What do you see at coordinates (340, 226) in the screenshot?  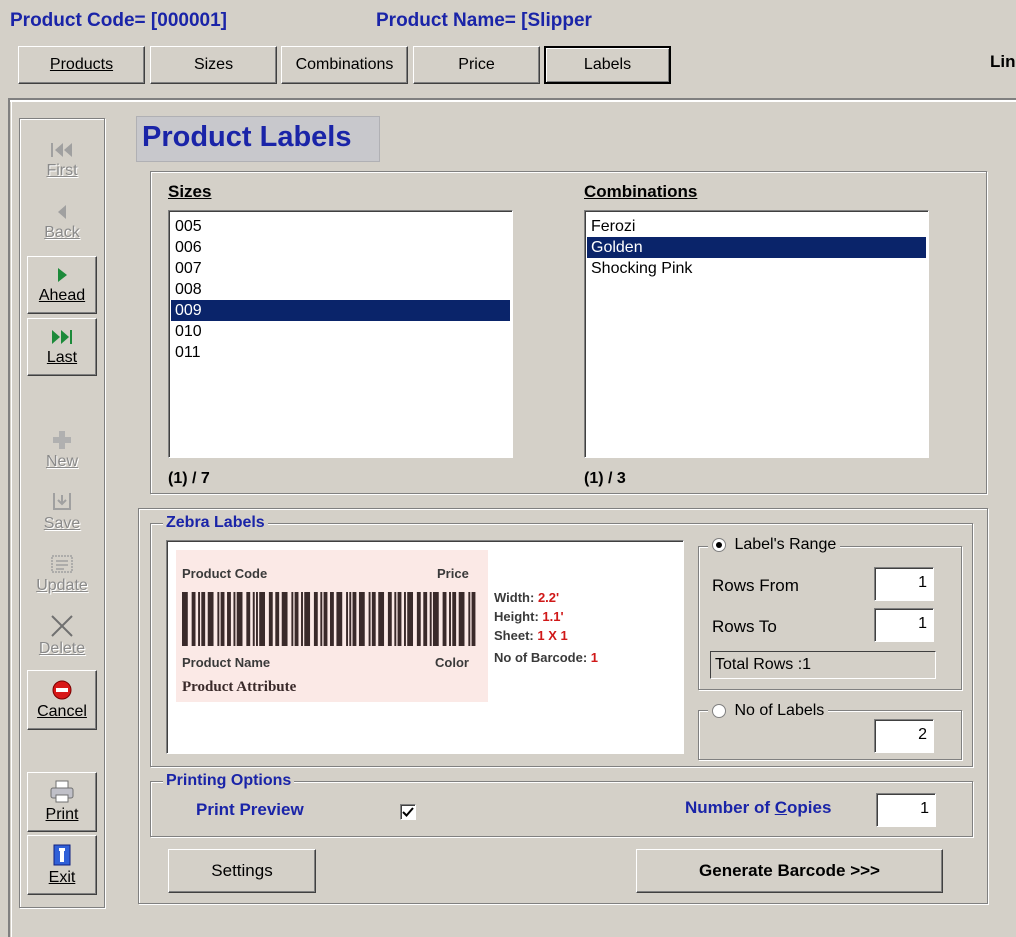 I see `sizes-item: 005` at bounding box center [340, 226].